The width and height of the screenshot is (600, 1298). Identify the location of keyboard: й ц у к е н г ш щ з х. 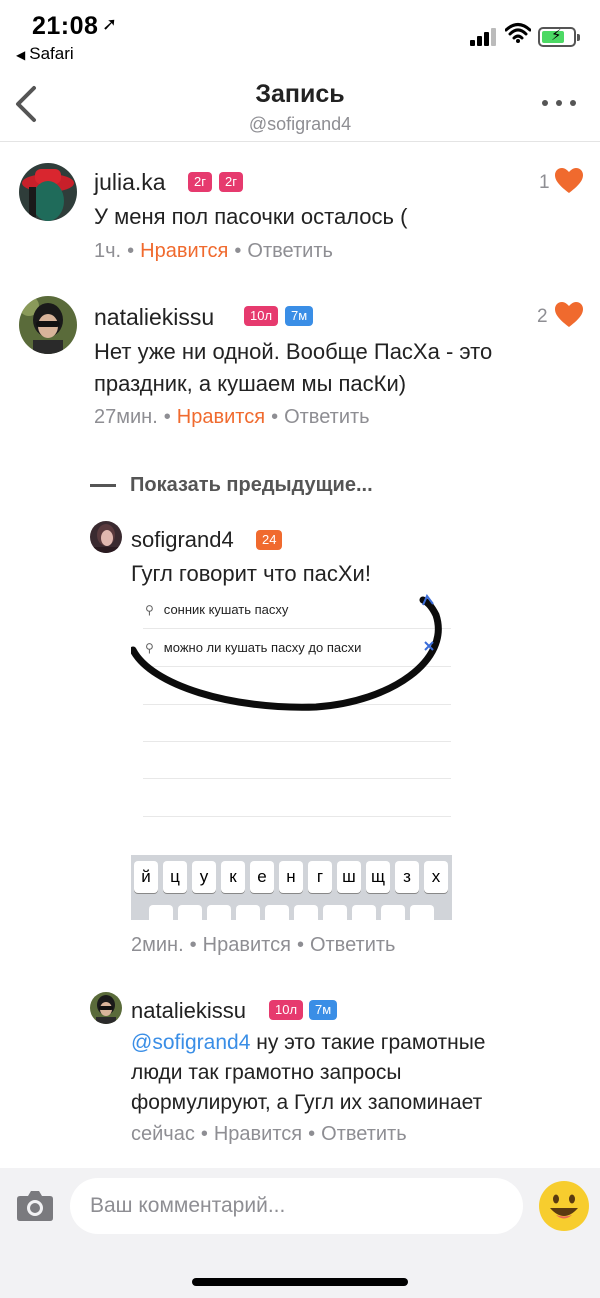
(291, 887).